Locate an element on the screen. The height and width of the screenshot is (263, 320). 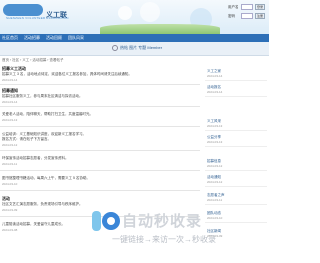
watermark-logo-icon is located at coordinates (106, 221).